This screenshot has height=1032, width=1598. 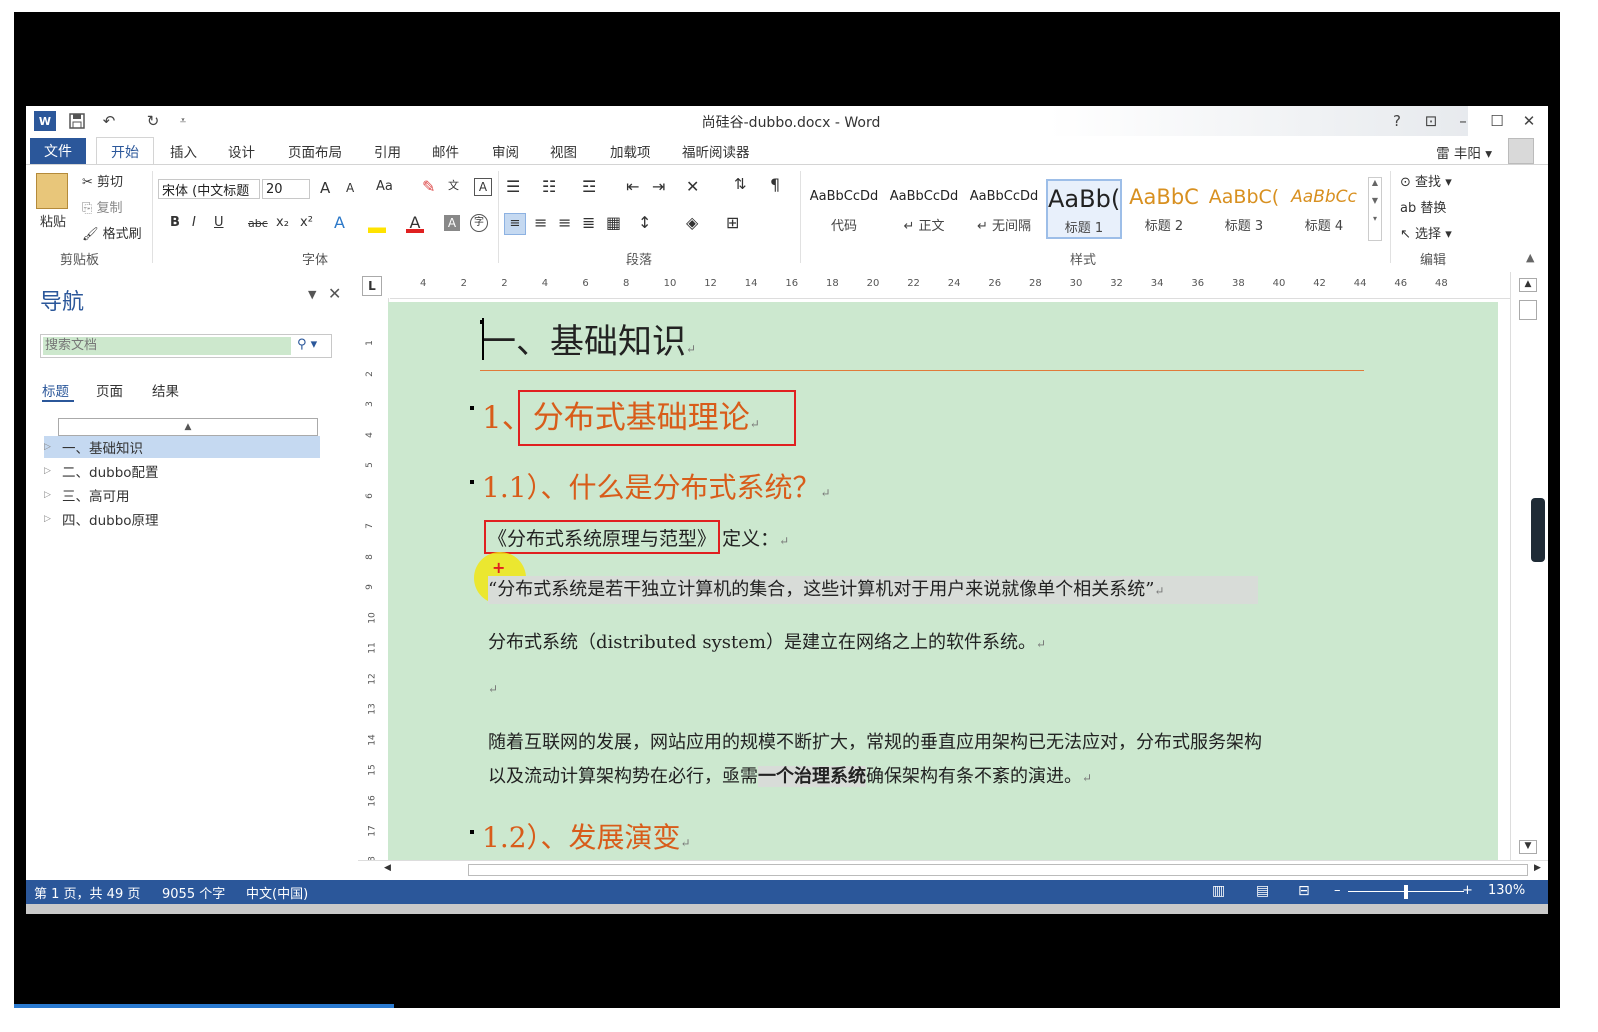 I want to click on redo-icon: ↻, so click(x=153, y=121).